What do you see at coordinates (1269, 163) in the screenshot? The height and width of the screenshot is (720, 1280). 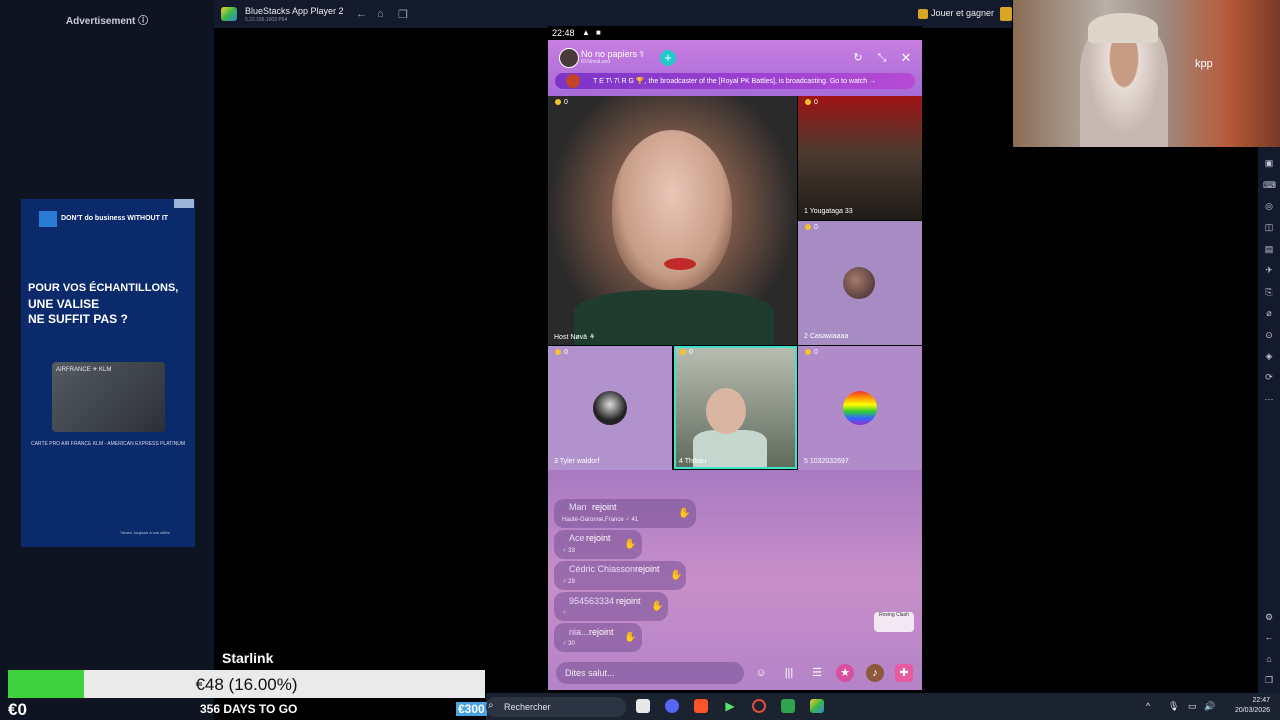 I see `sidebar-apk-icon: ▣` at bounding box center [1269, 163].